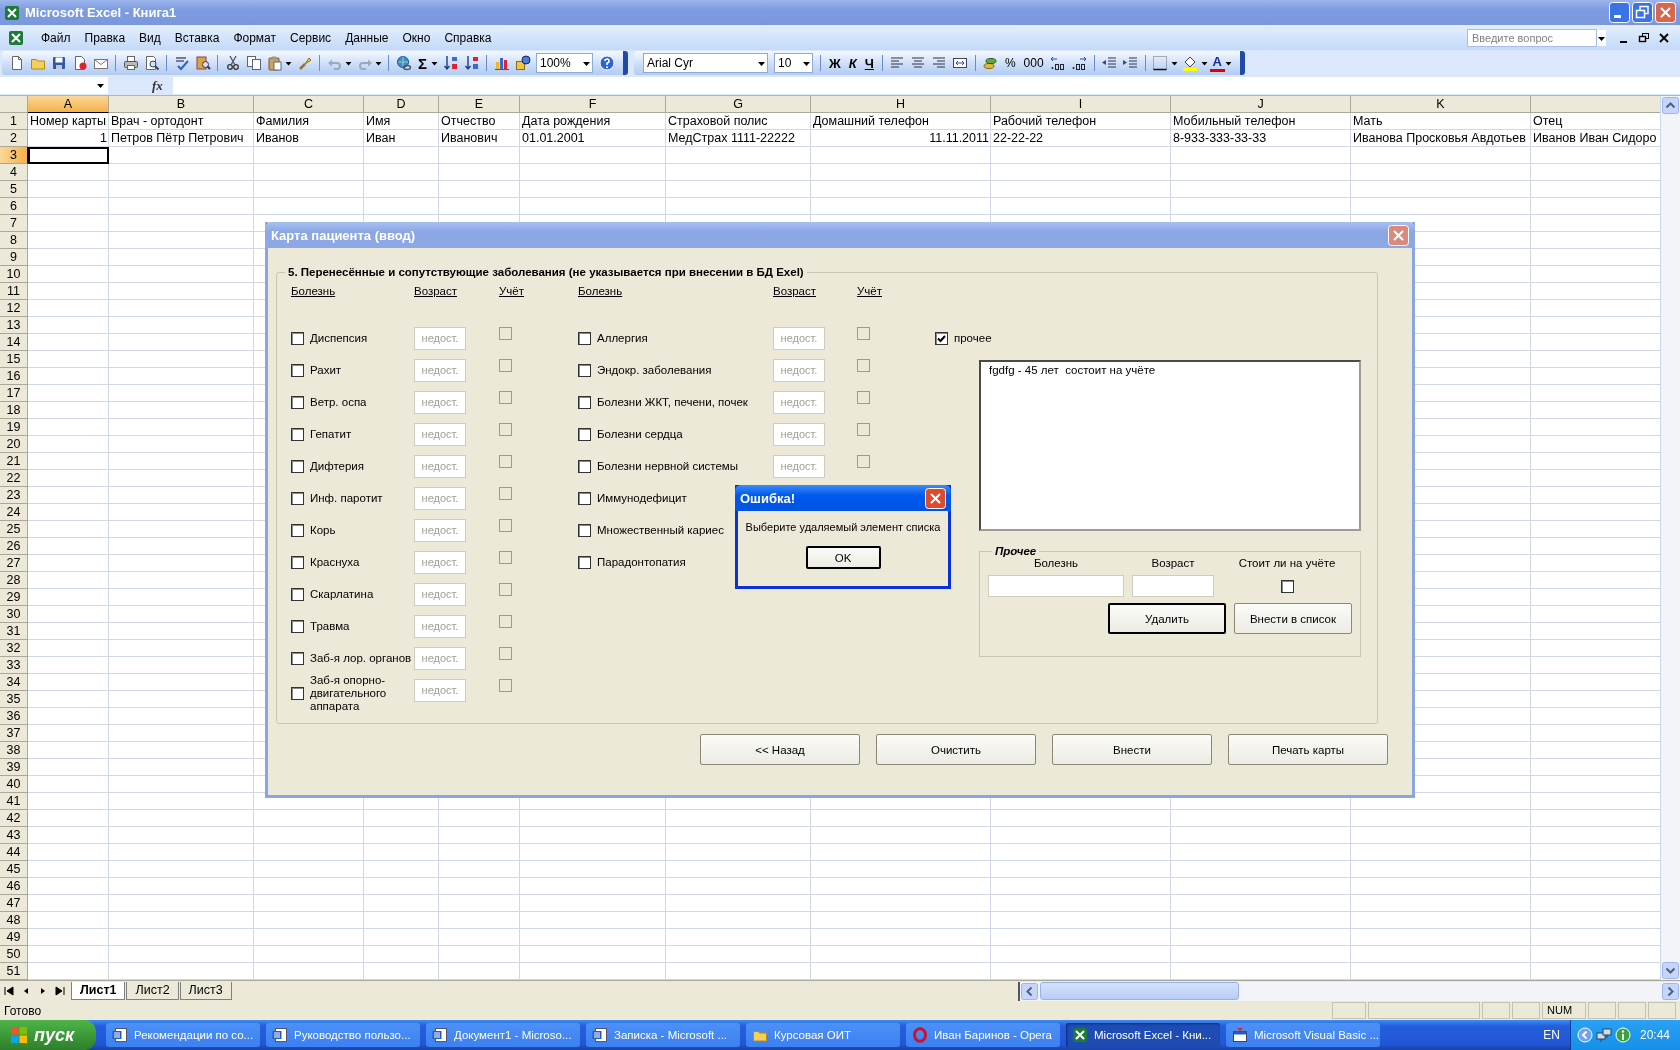 Image resolution: width=1680 pixels, height=1050 pixels. What do you see at coordinates (1261, 104) in the screenshot?
I see `column-header: J` at bounding box center [1261, 104].